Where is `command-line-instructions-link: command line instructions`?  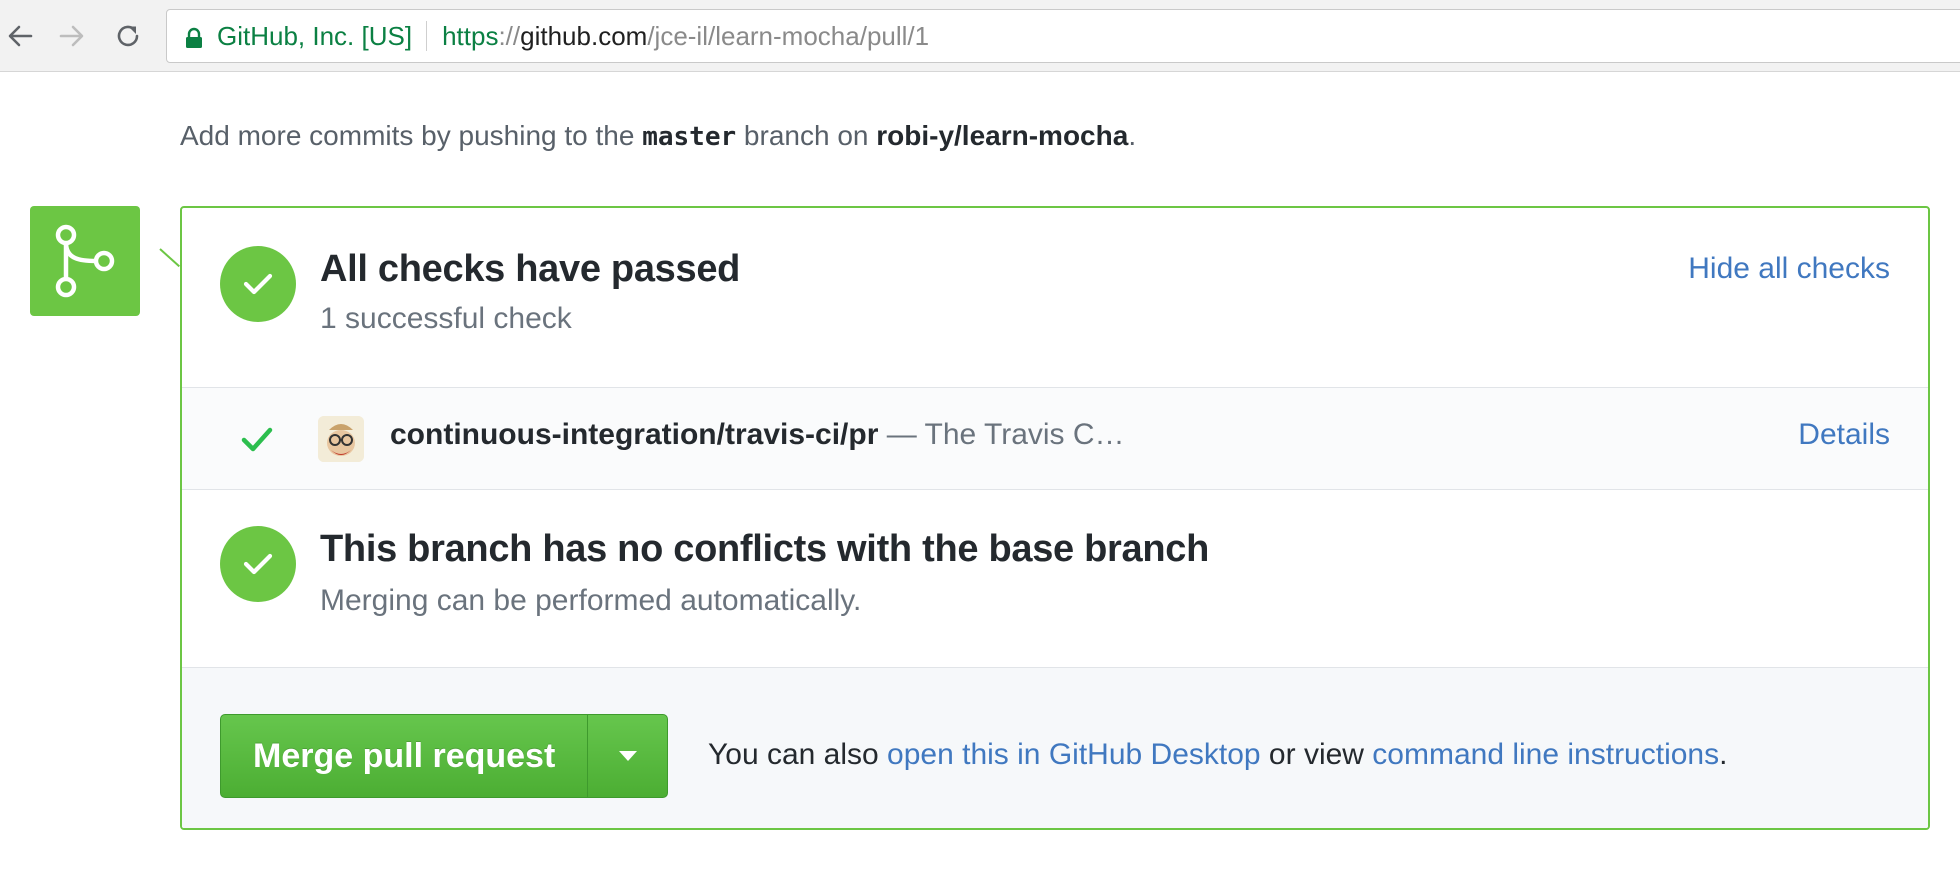
command-line-instructions-link: command line instructions is located at coordinates (1545, 754).